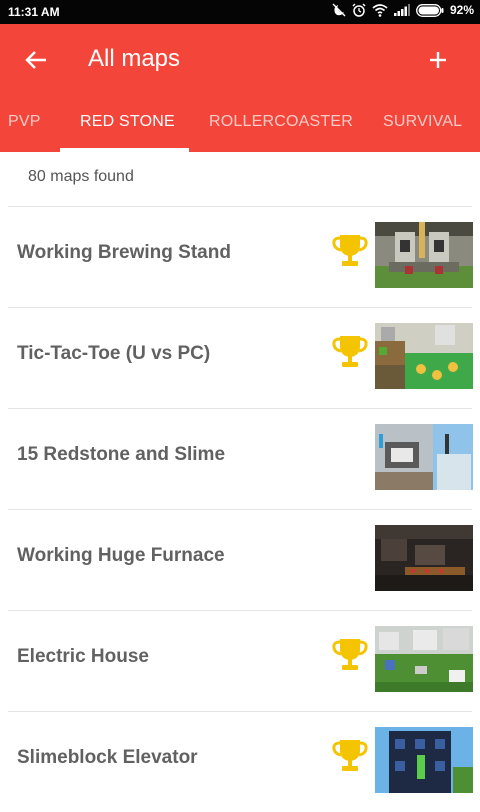 This screenshot has width=480, height=812. I want to click on map-title: Tic-Tac-Toe (U vs PC), so click(114, 353).